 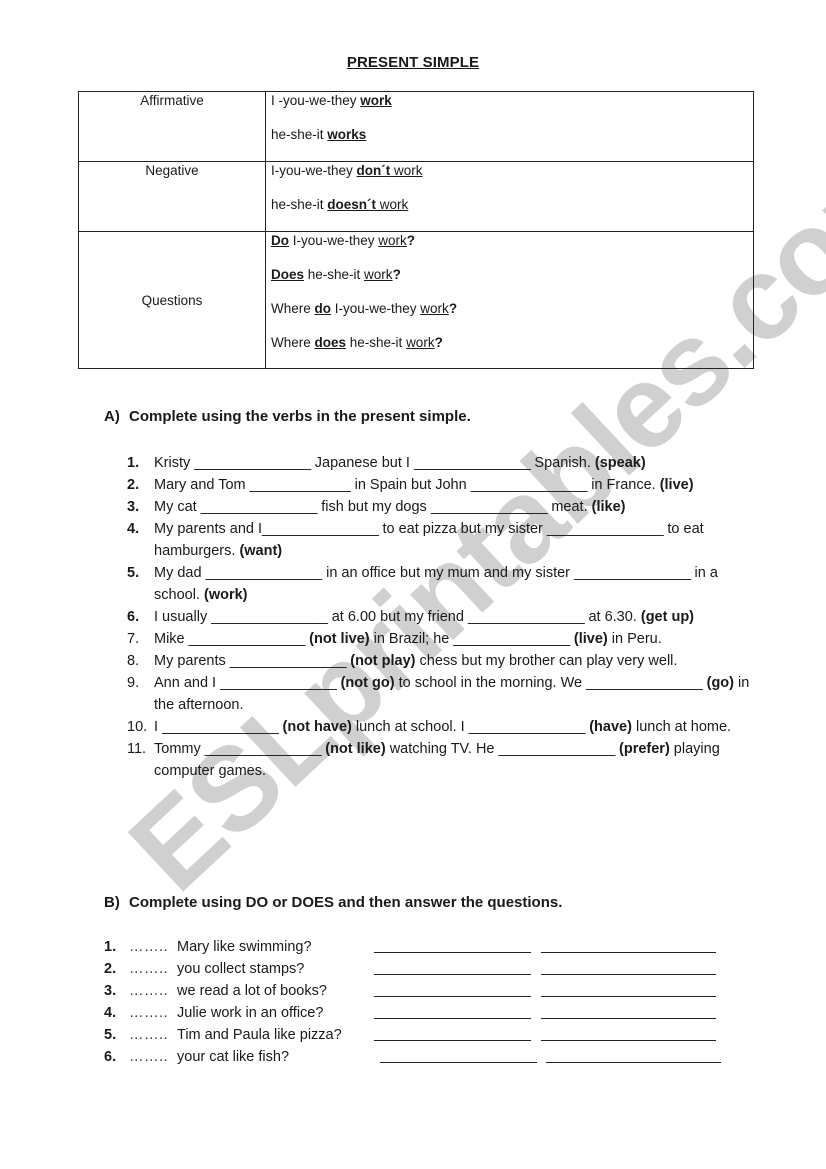 What do you see at coordinates (623, 485) in the screenshot?
I see `item-text: in France.` at bounding box center [623, 485].